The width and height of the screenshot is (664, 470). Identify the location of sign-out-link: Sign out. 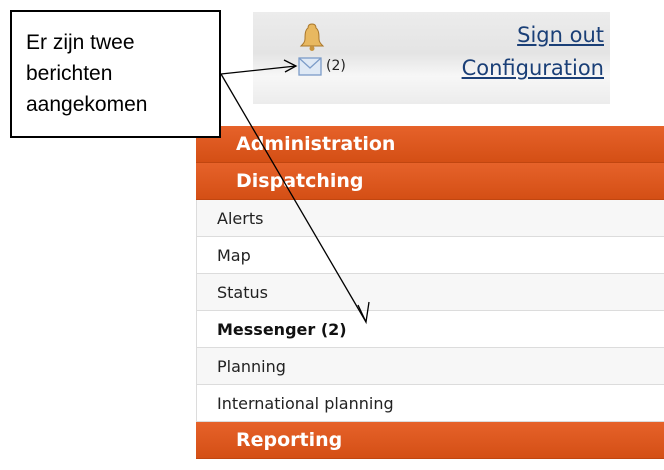
(560, 35).